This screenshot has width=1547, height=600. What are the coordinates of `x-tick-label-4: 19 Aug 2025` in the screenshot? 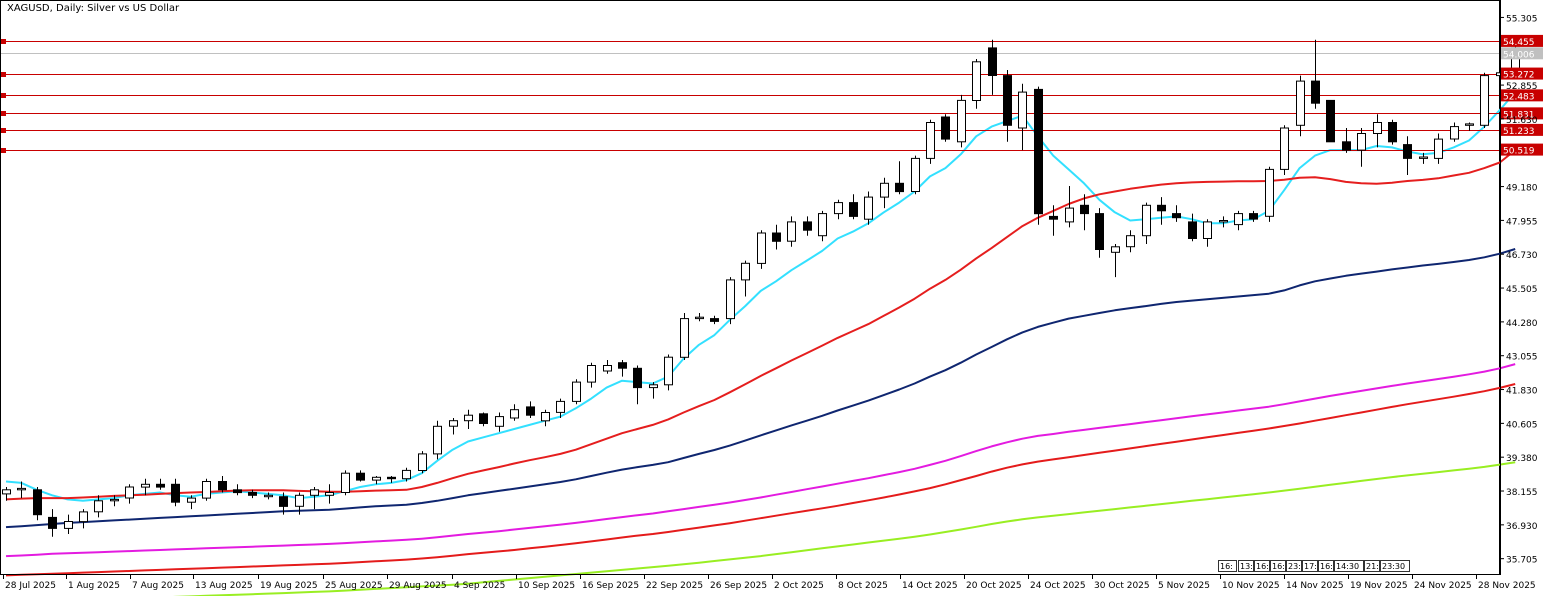 It's located at (289, 586).